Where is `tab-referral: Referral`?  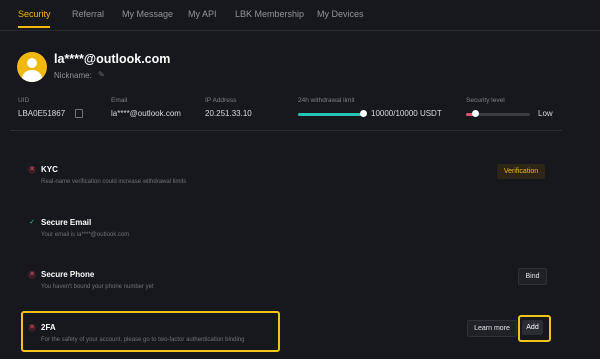 tab-referral: Referral is located at coordinates (88, 14).